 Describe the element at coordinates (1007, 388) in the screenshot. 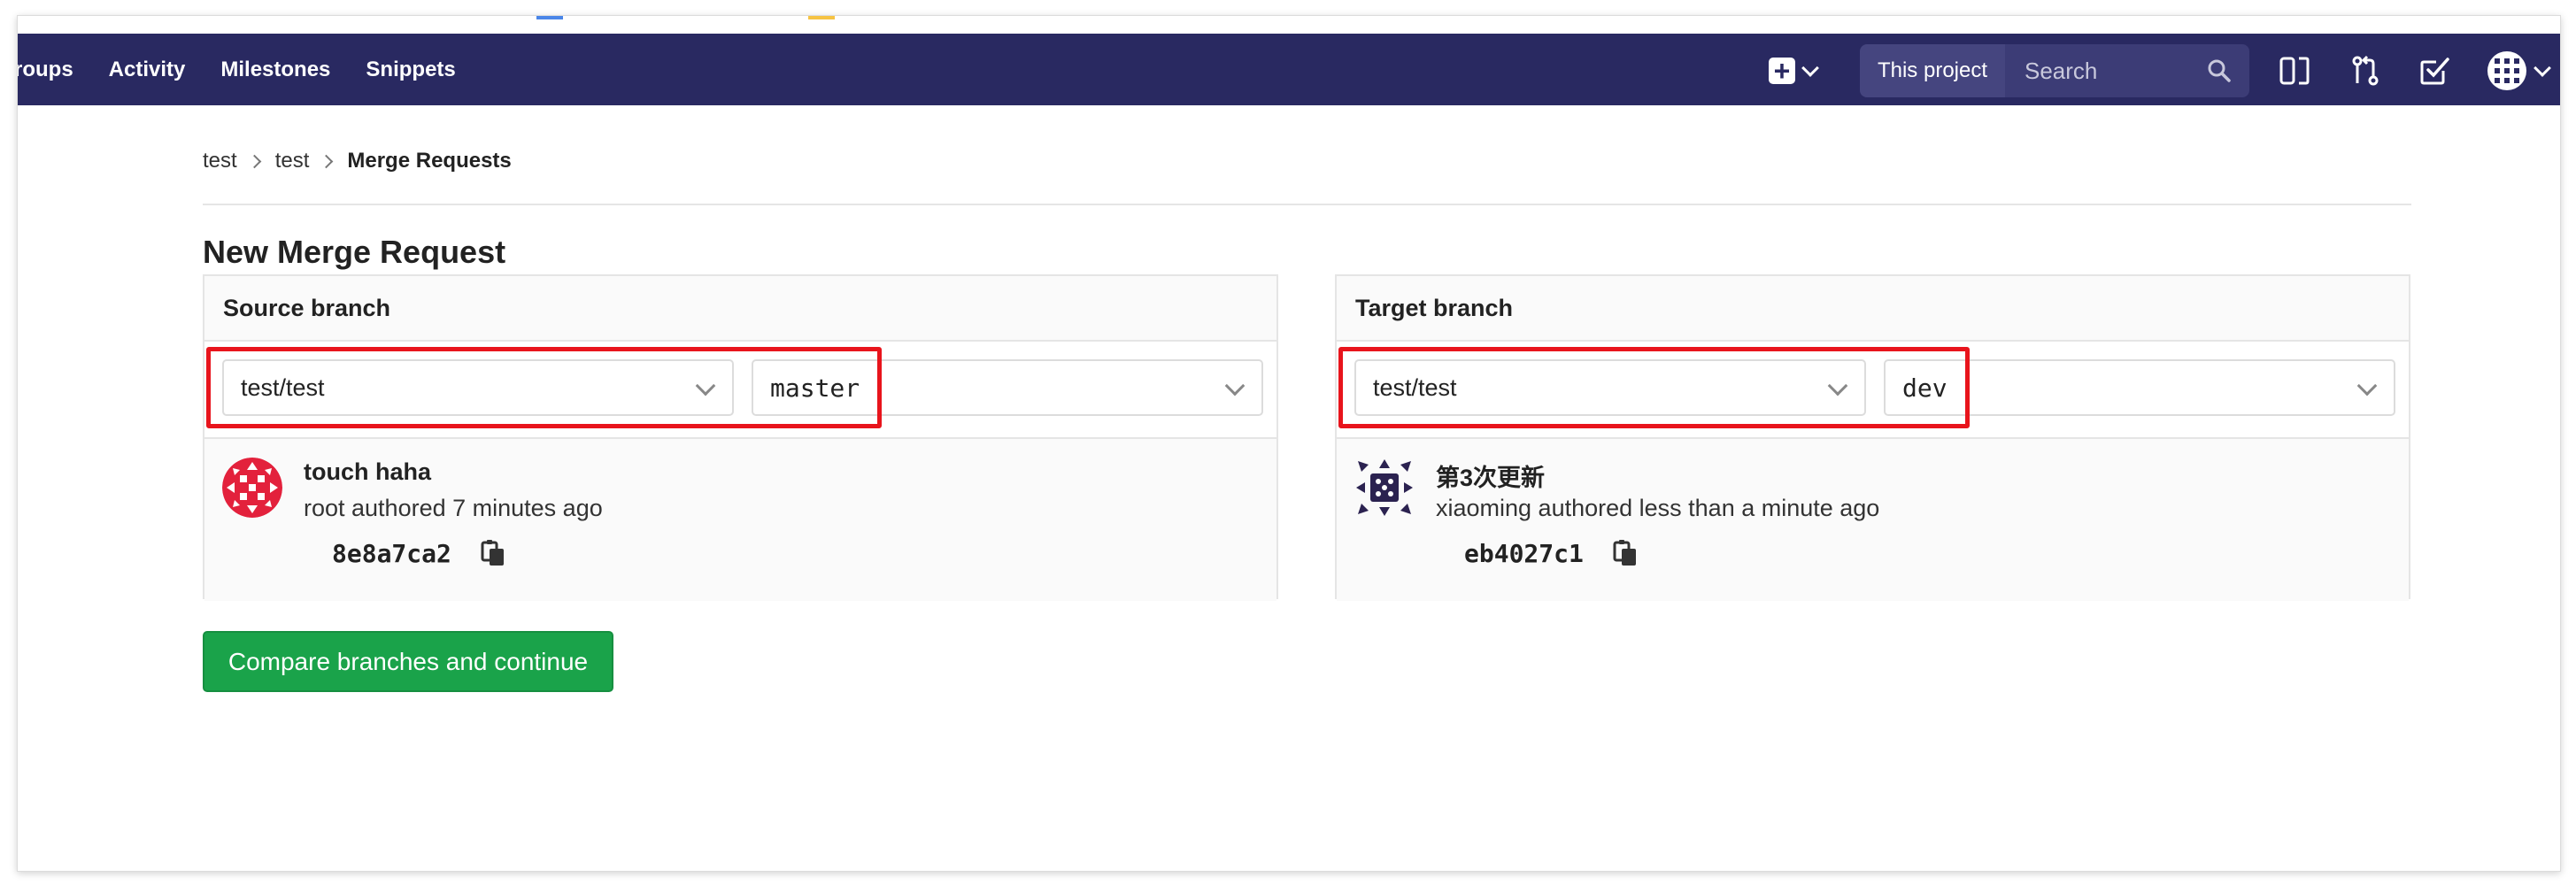

I see `source-branch-select: master` at that location.